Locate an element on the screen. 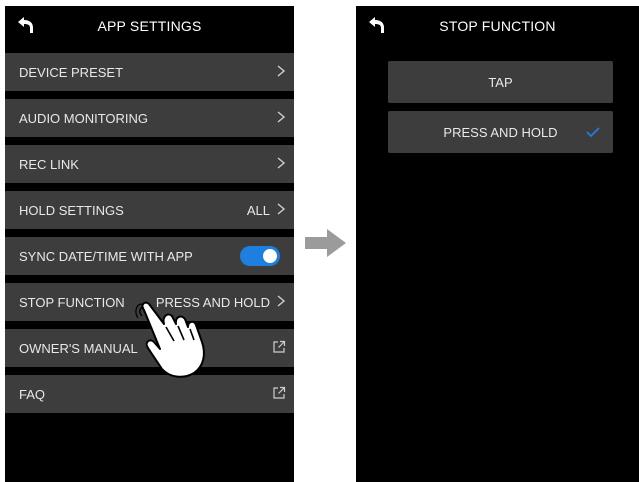 The width and height of the screenshot is (639, 482). menu-item-label: REC LINK is located at coordinates (49, 164).